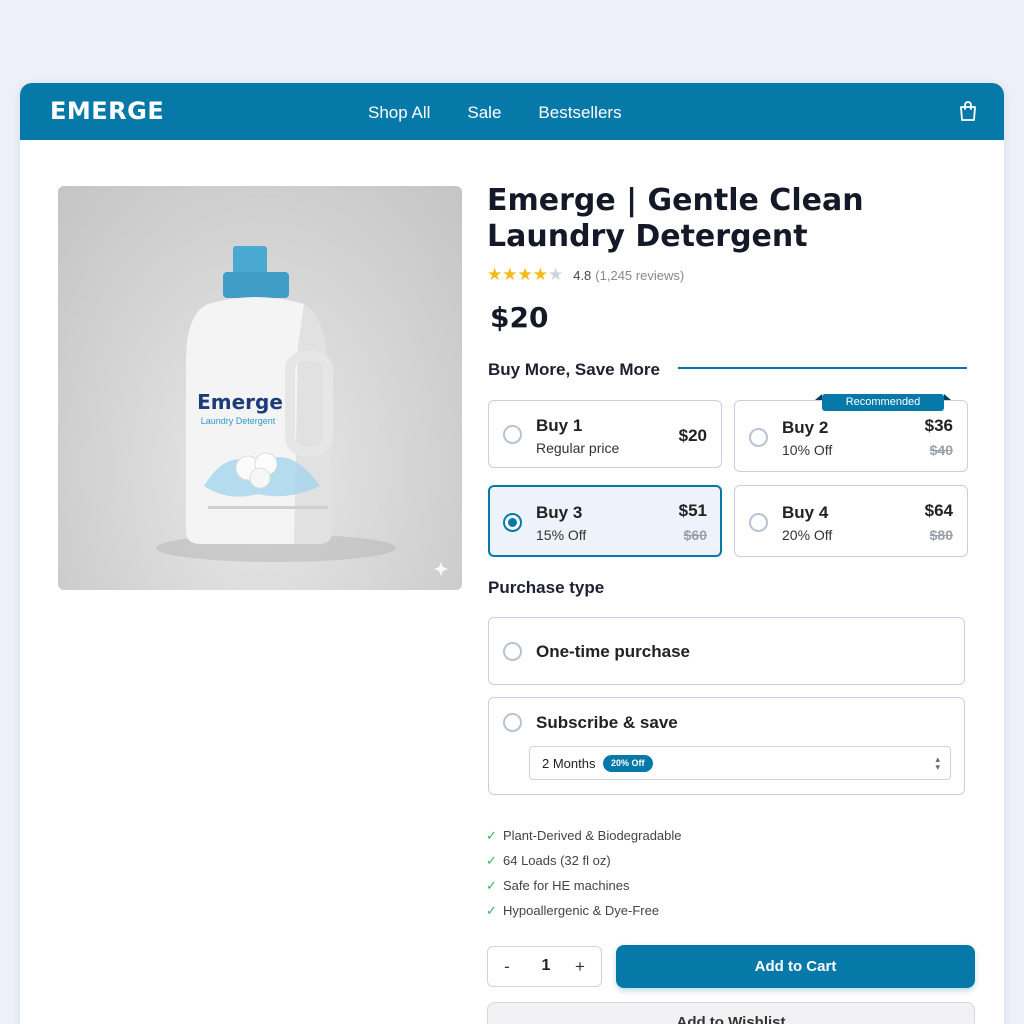 This screenshot has width=1024, height=1024. What do you see at coordinates (639, 275) in the screenshot?
I see `review-count: (1,245 reviews)` at bounding box center [639, 275].